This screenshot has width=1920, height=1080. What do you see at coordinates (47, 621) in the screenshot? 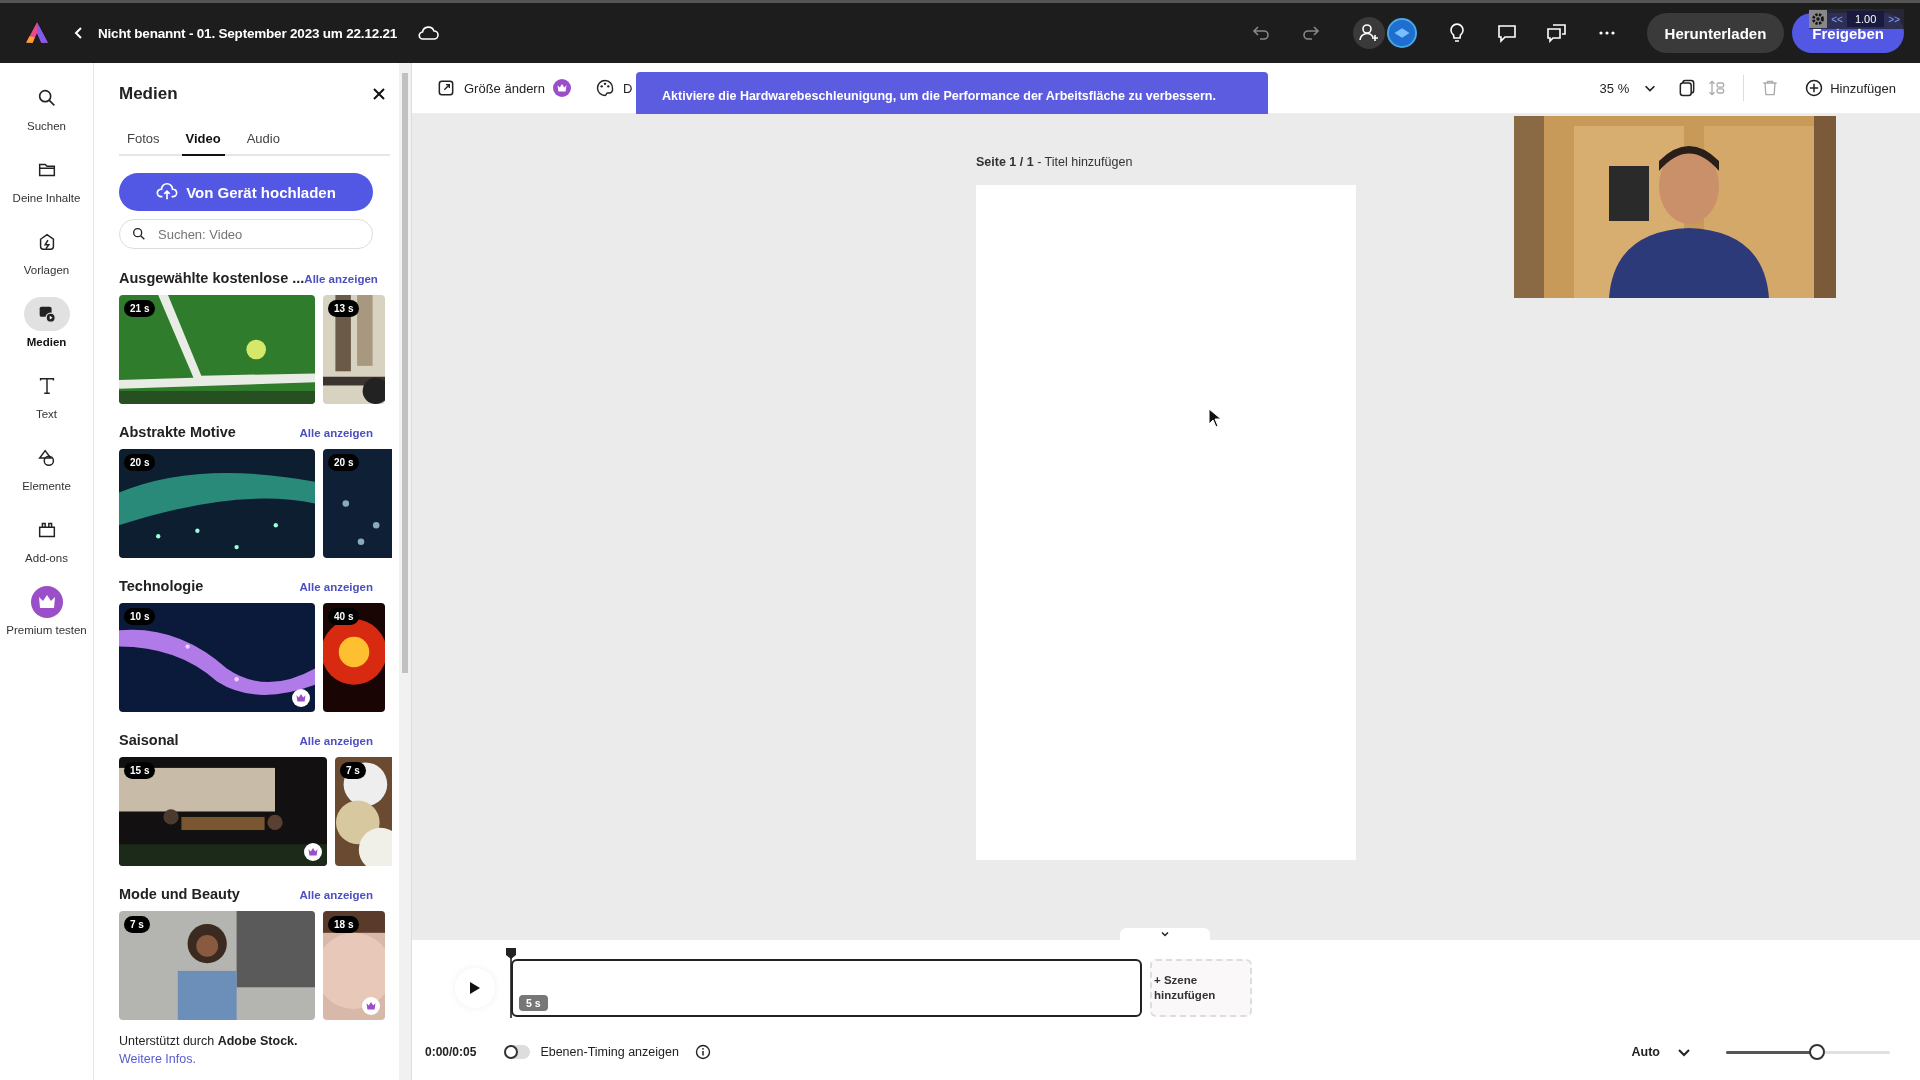
I see `sidebar-item: Premium testen` at bounding box center [47, 621].